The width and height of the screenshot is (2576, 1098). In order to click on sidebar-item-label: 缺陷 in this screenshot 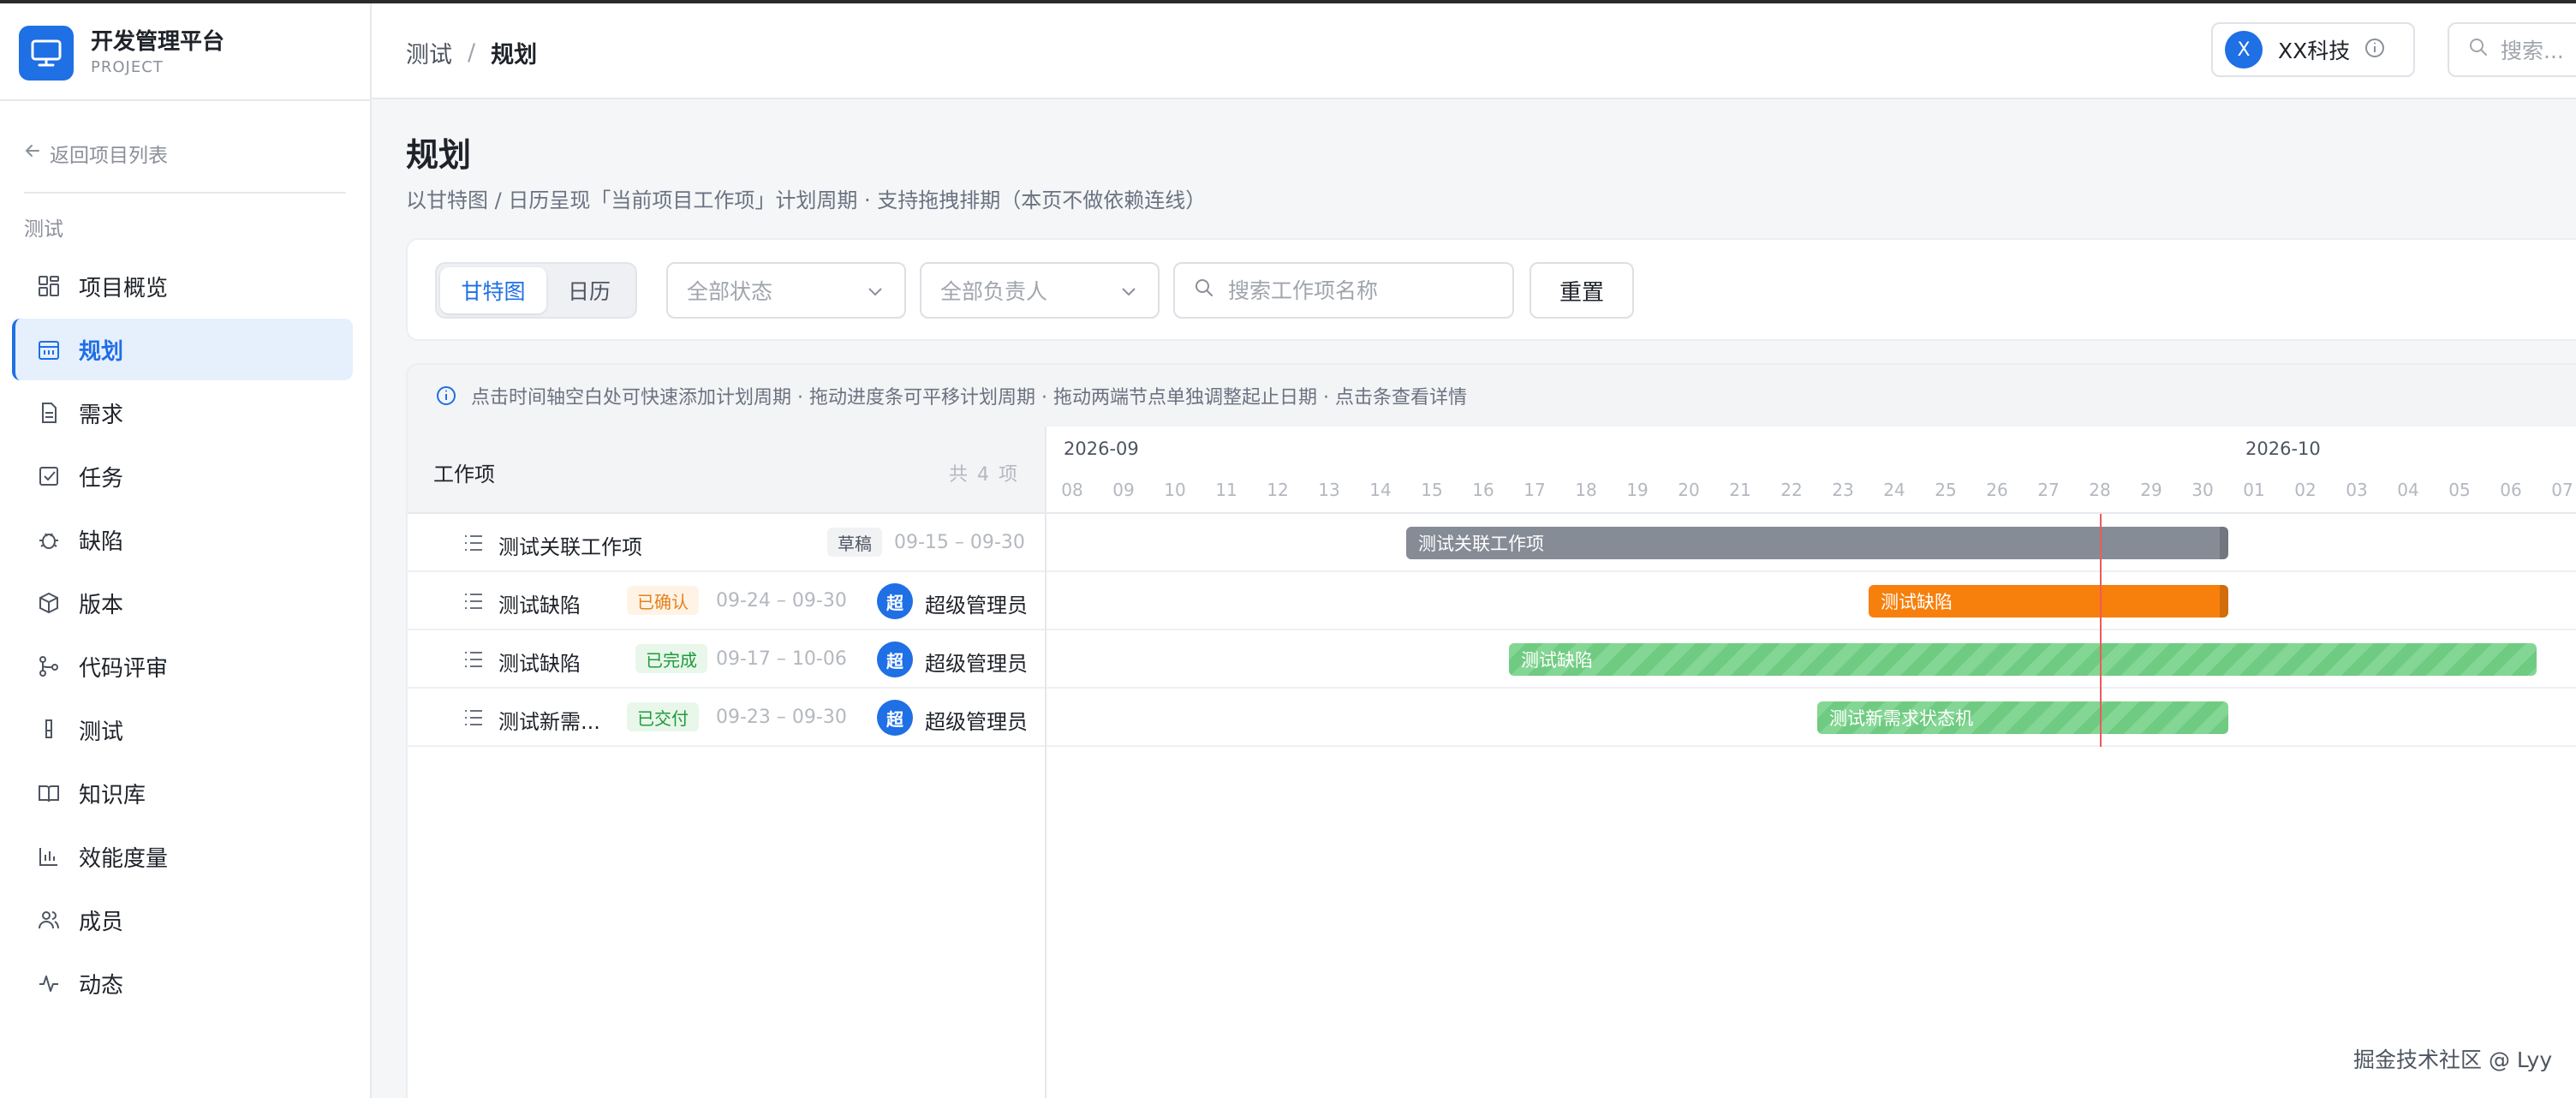, I will do `click(101, 541)`.